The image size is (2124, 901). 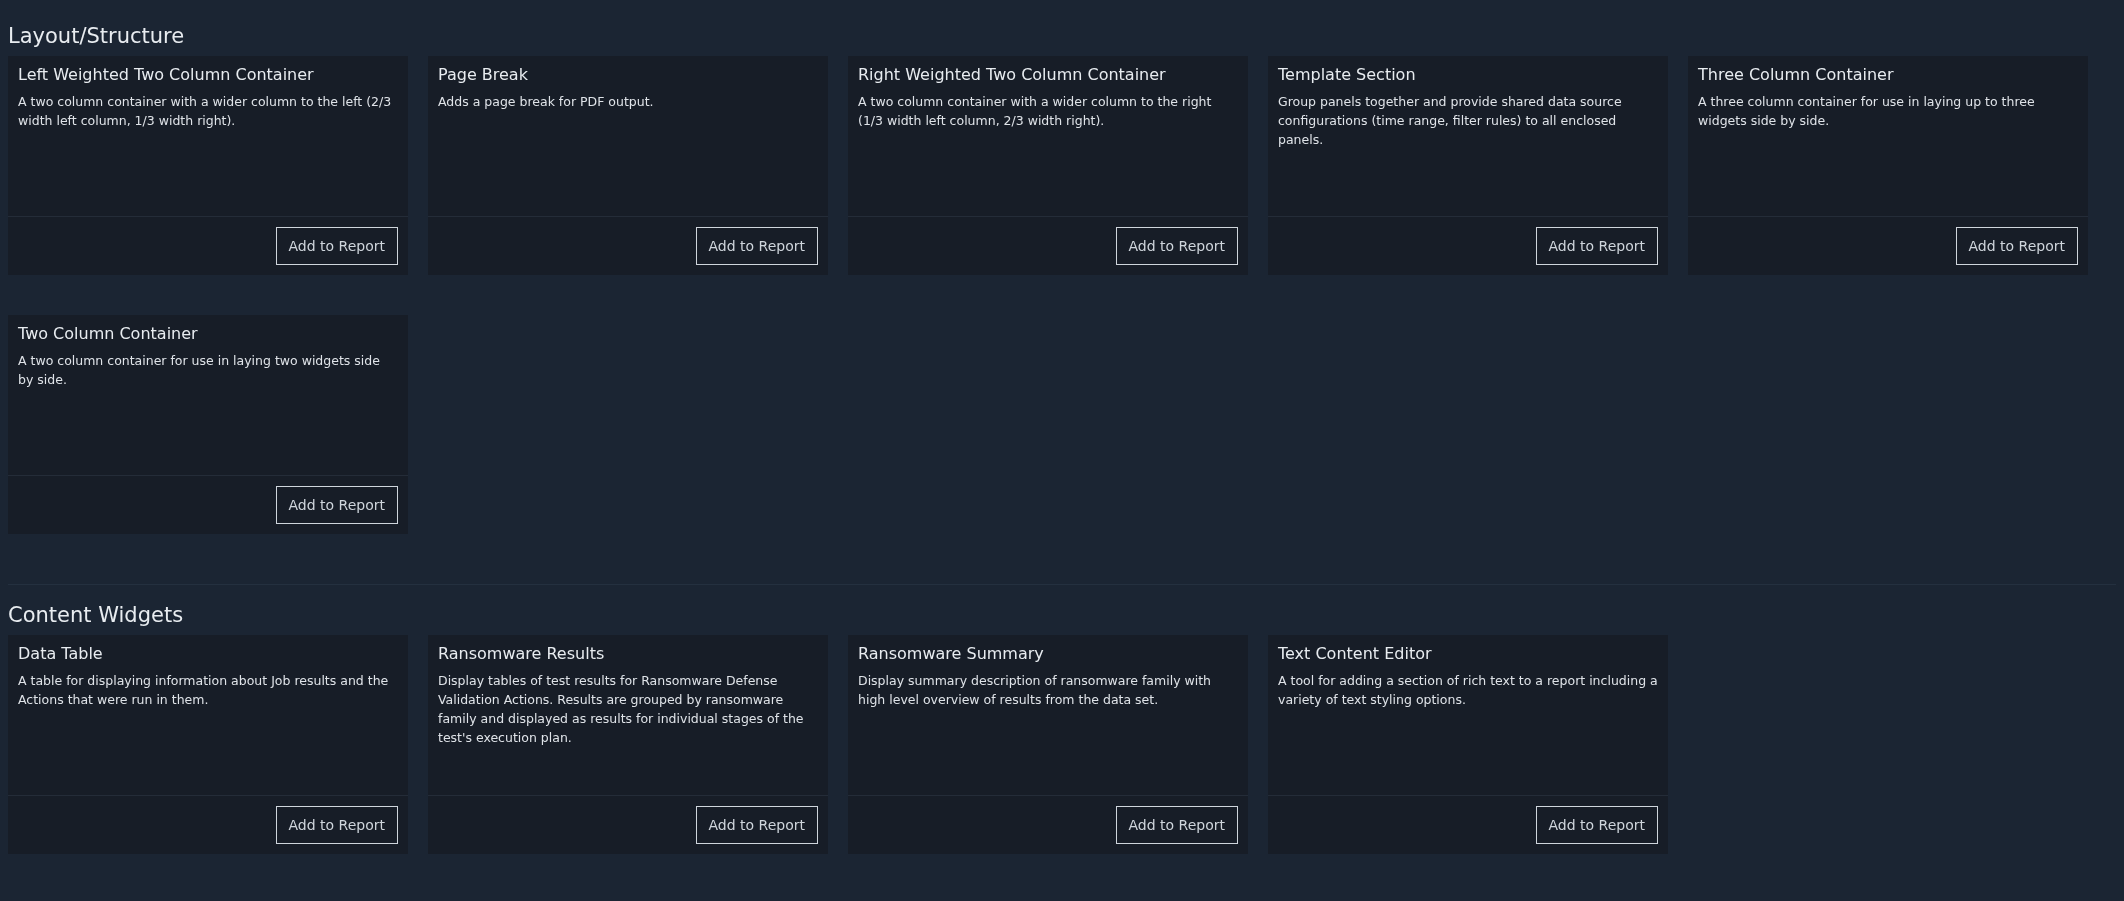 I want to click on widget-description: A two column container with a wider column to the left (2/3 width left column, 1/3 width right)., so click(x=205, y=111).